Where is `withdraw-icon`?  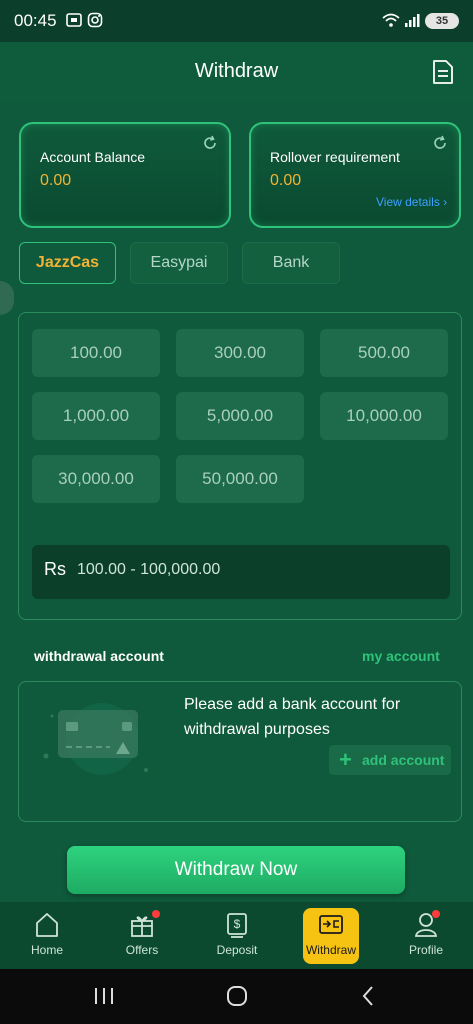 withdraw-icon is located at coordinates (331, 924).